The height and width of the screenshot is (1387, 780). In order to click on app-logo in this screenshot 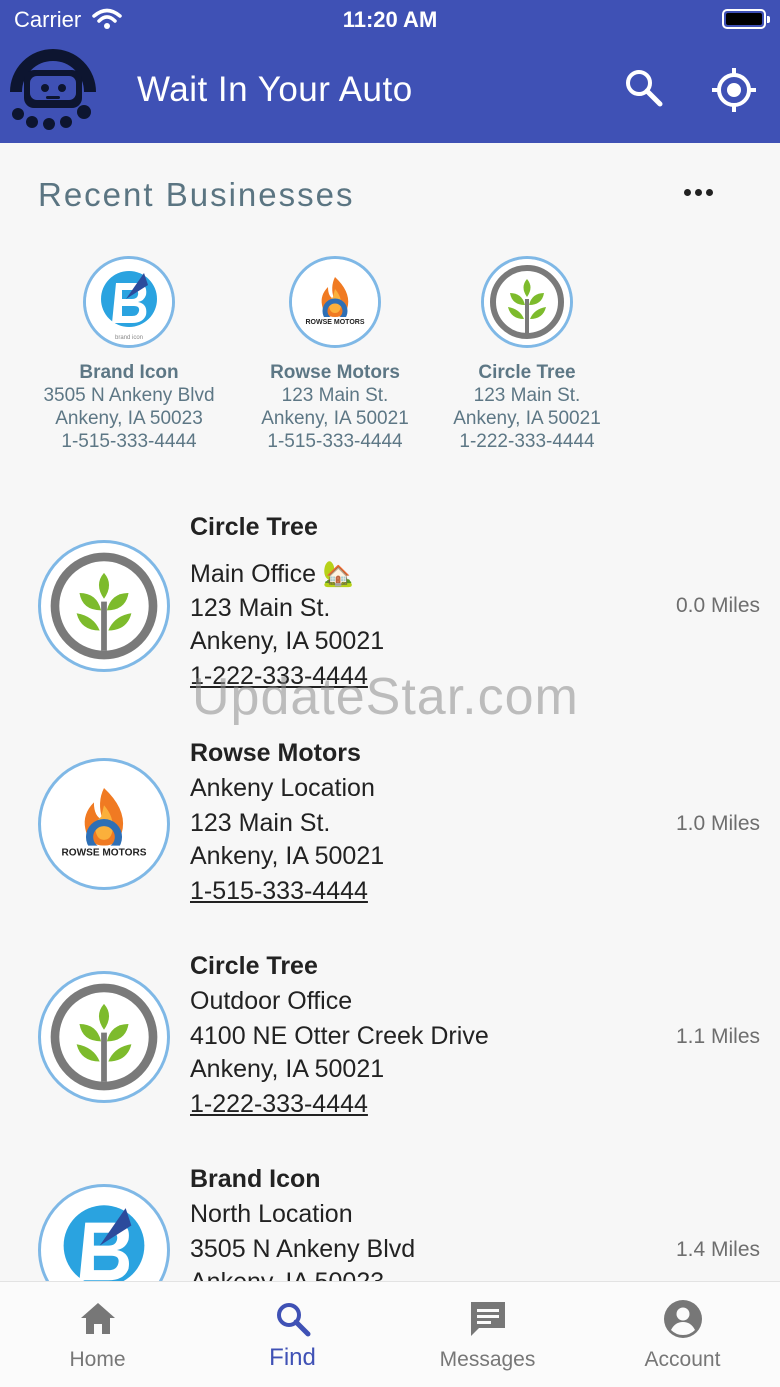, I will do `click(53, 90)`.